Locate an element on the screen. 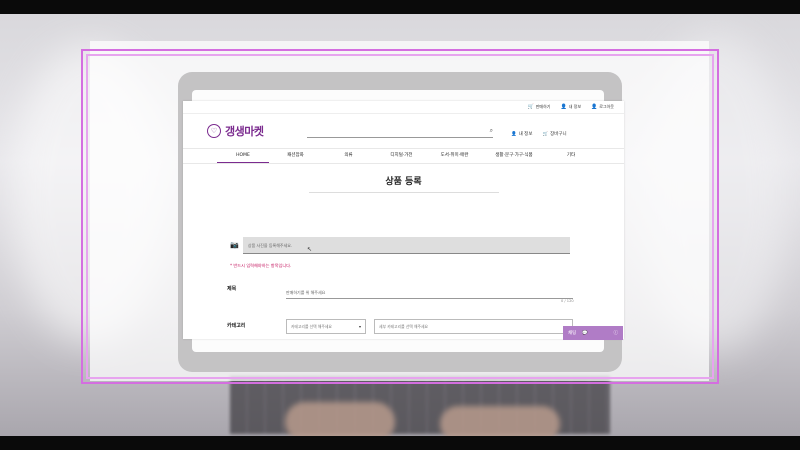 The height and width of the screenshot is (450, 800). category-label: 카테고리 is located at coordinates (236, 326).